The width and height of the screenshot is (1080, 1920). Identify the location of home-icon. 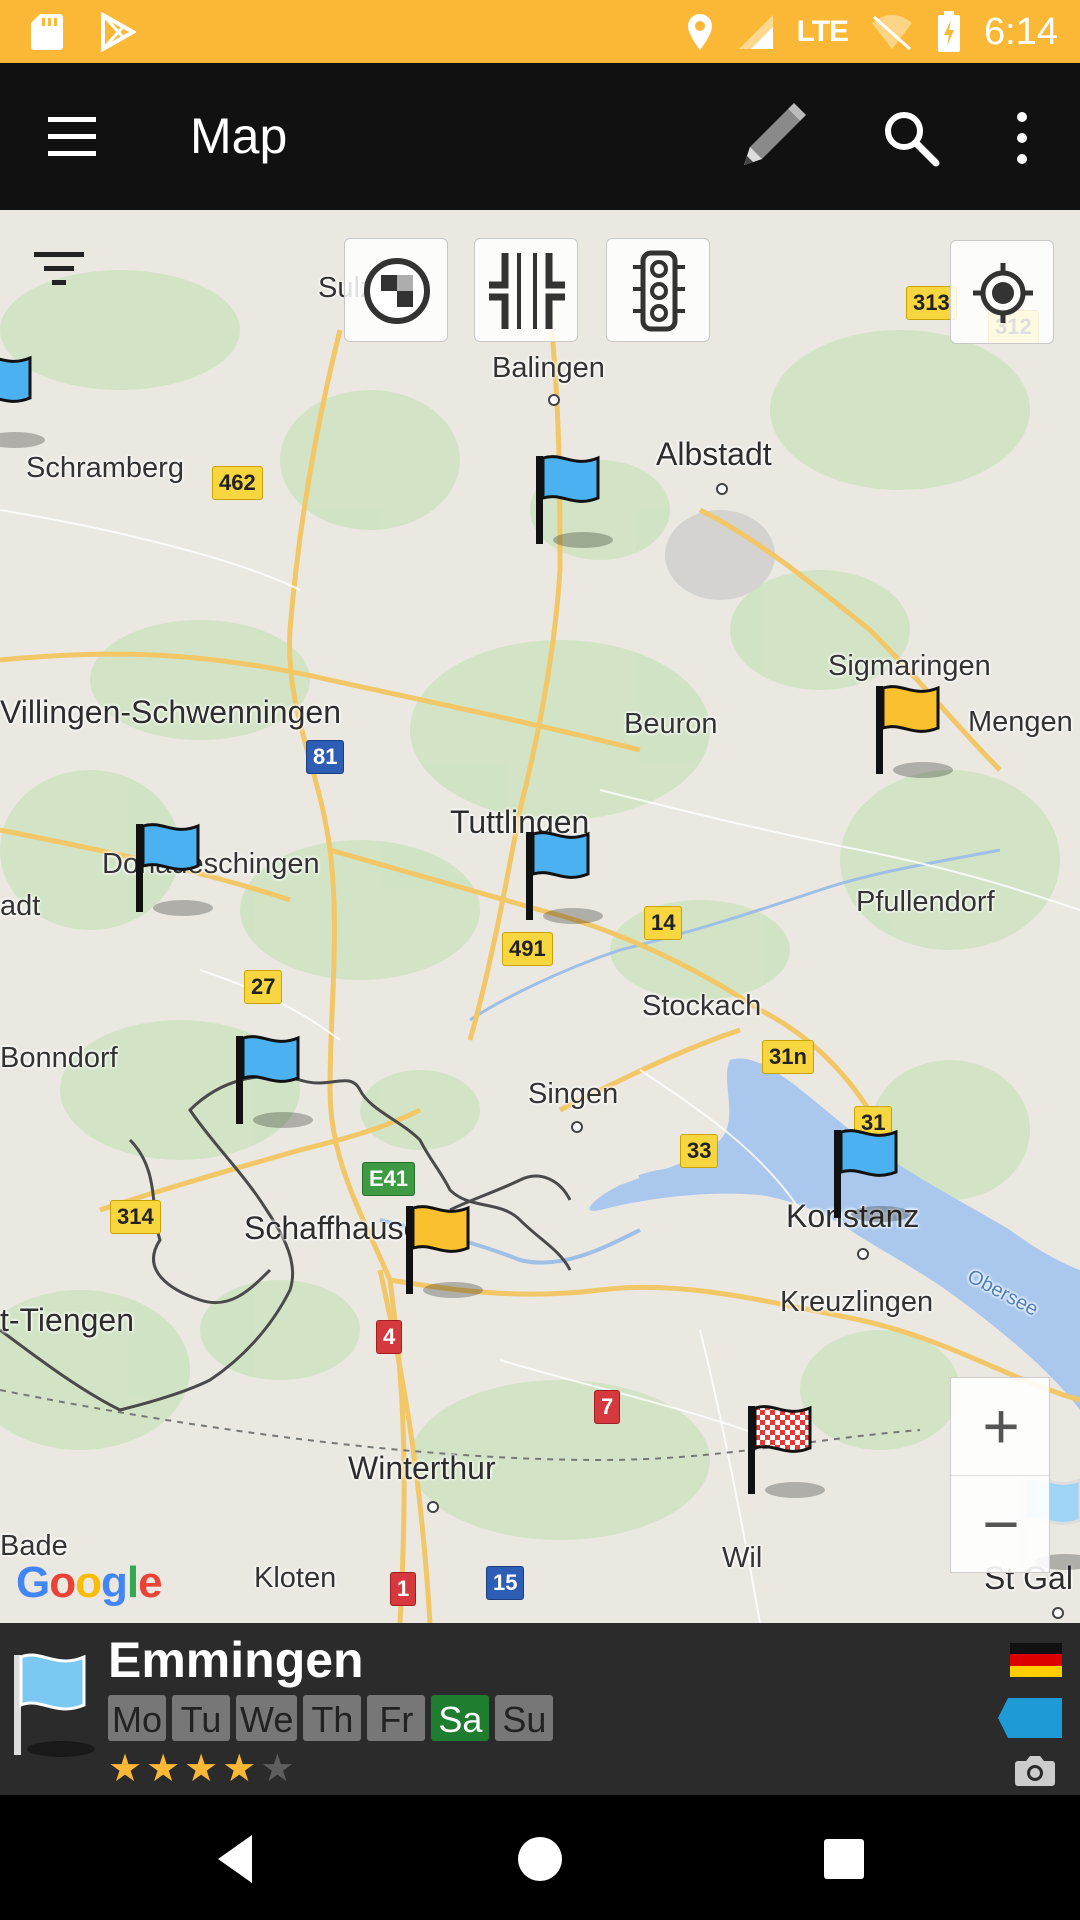
(540, 1859).